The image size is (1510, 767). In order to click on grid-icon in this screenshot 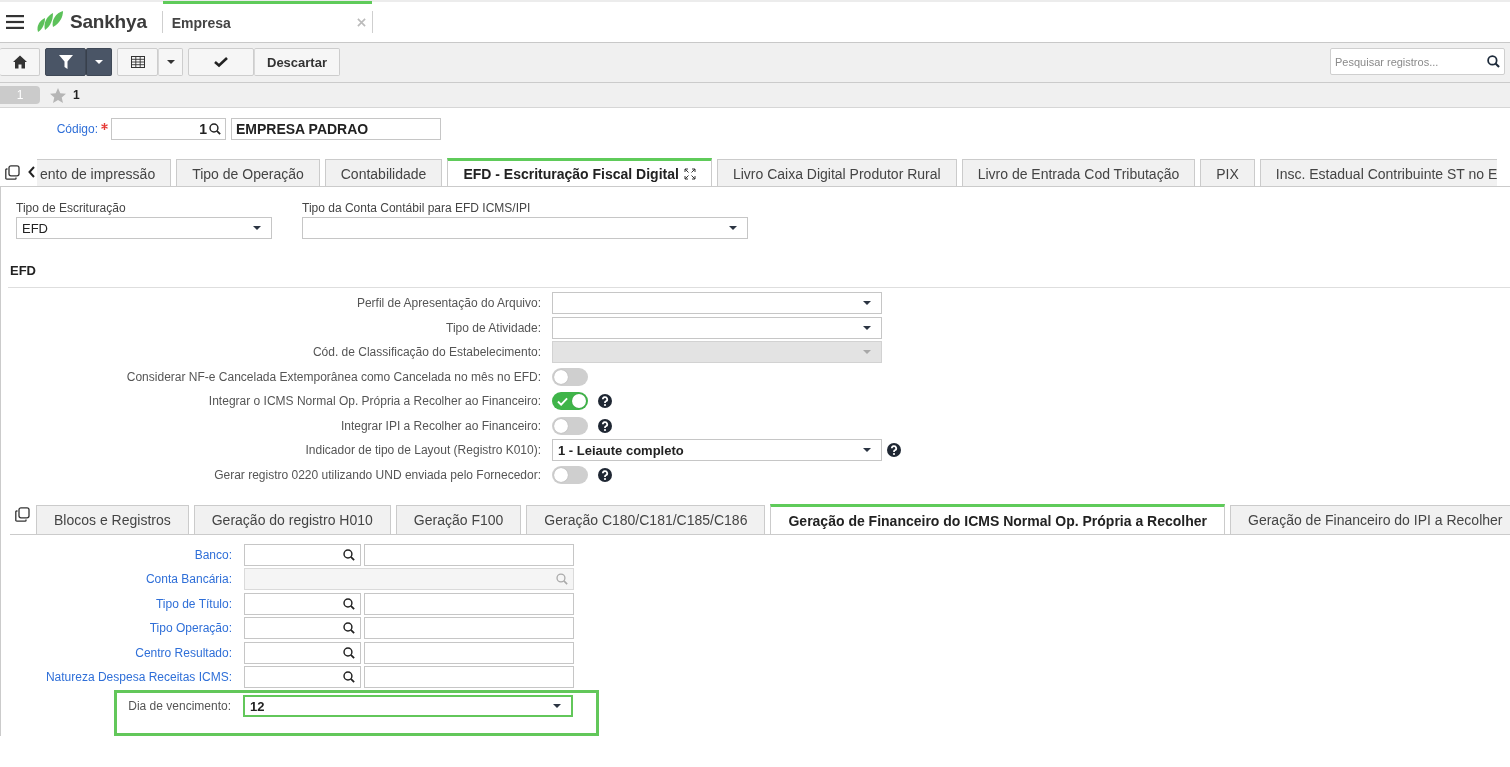, I will do `click(137, 62)`.